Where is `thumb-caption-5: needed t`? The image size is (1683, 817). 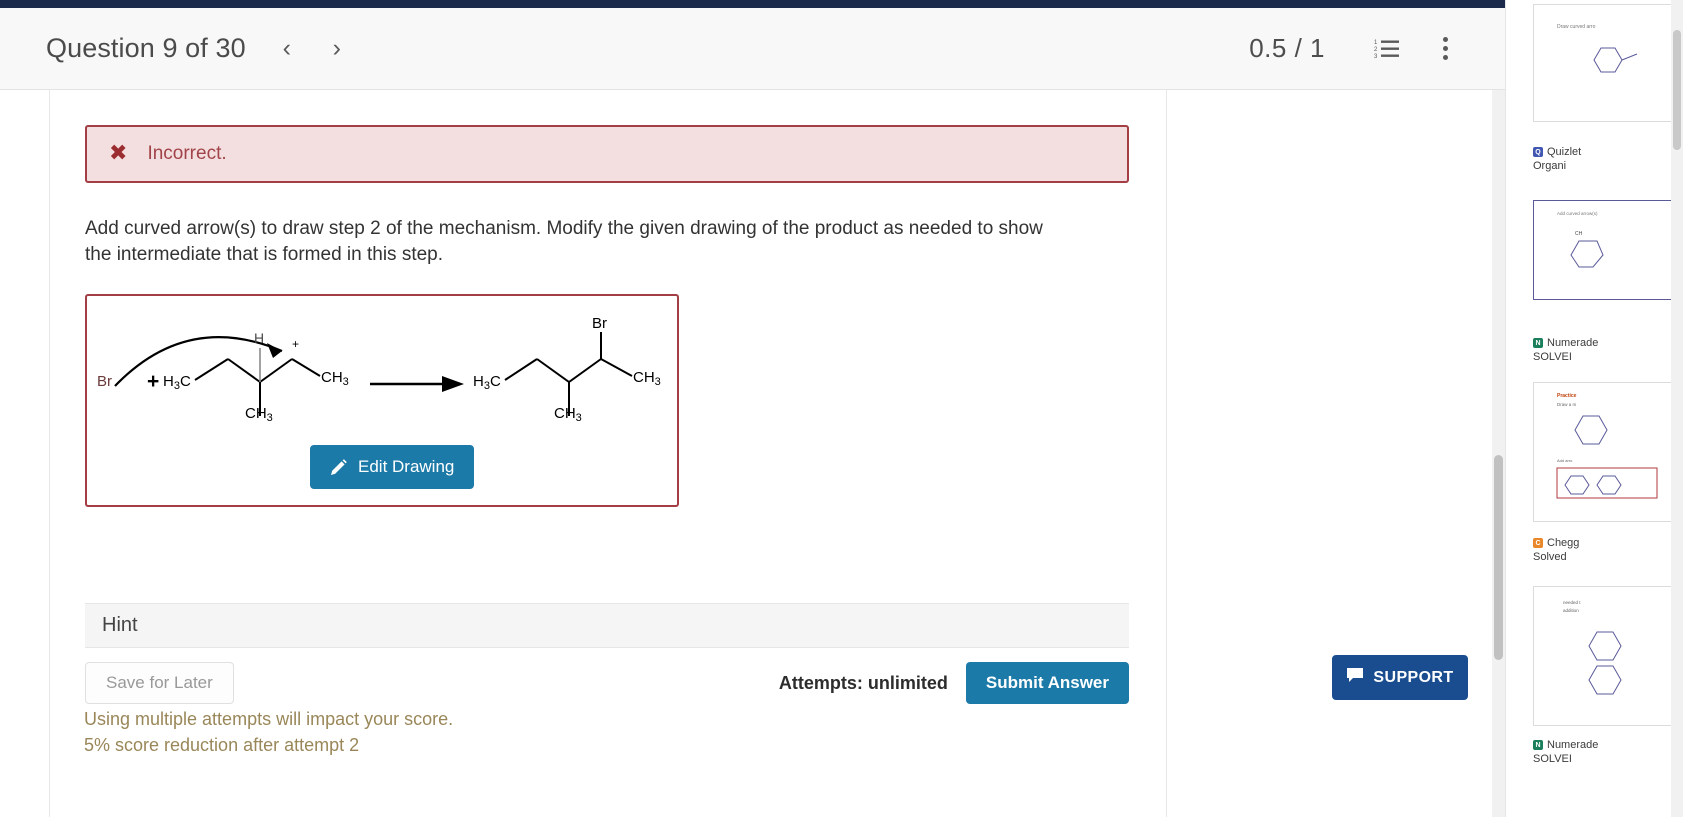 thumb-caption-5: needed t is located at coordinates (1572, 602).